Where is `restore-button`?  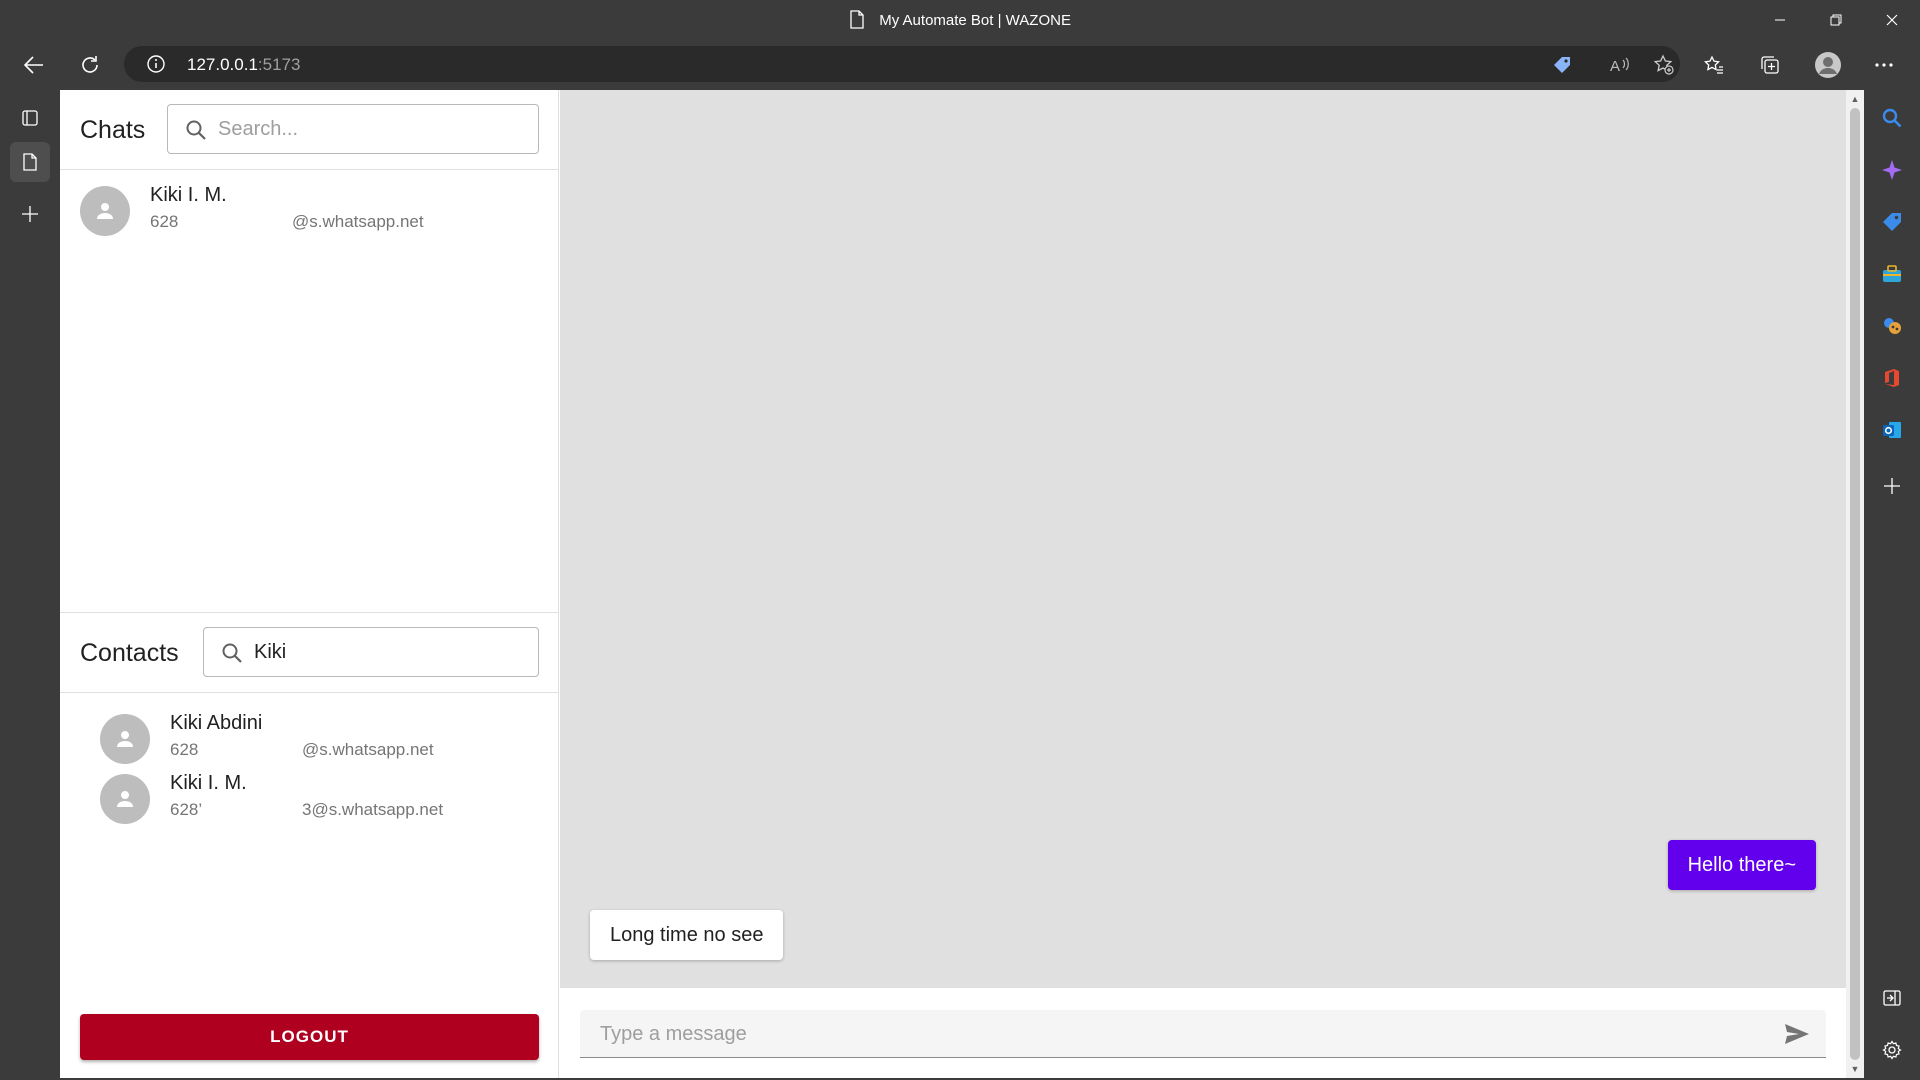
restore-button is located at coordinates (1836, 20).